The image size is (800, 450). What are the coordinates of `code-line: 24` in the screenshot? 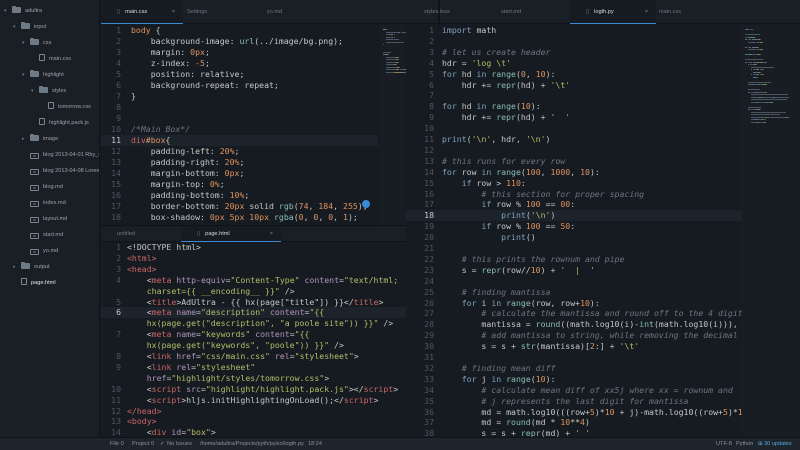 It's located at (574, 281).